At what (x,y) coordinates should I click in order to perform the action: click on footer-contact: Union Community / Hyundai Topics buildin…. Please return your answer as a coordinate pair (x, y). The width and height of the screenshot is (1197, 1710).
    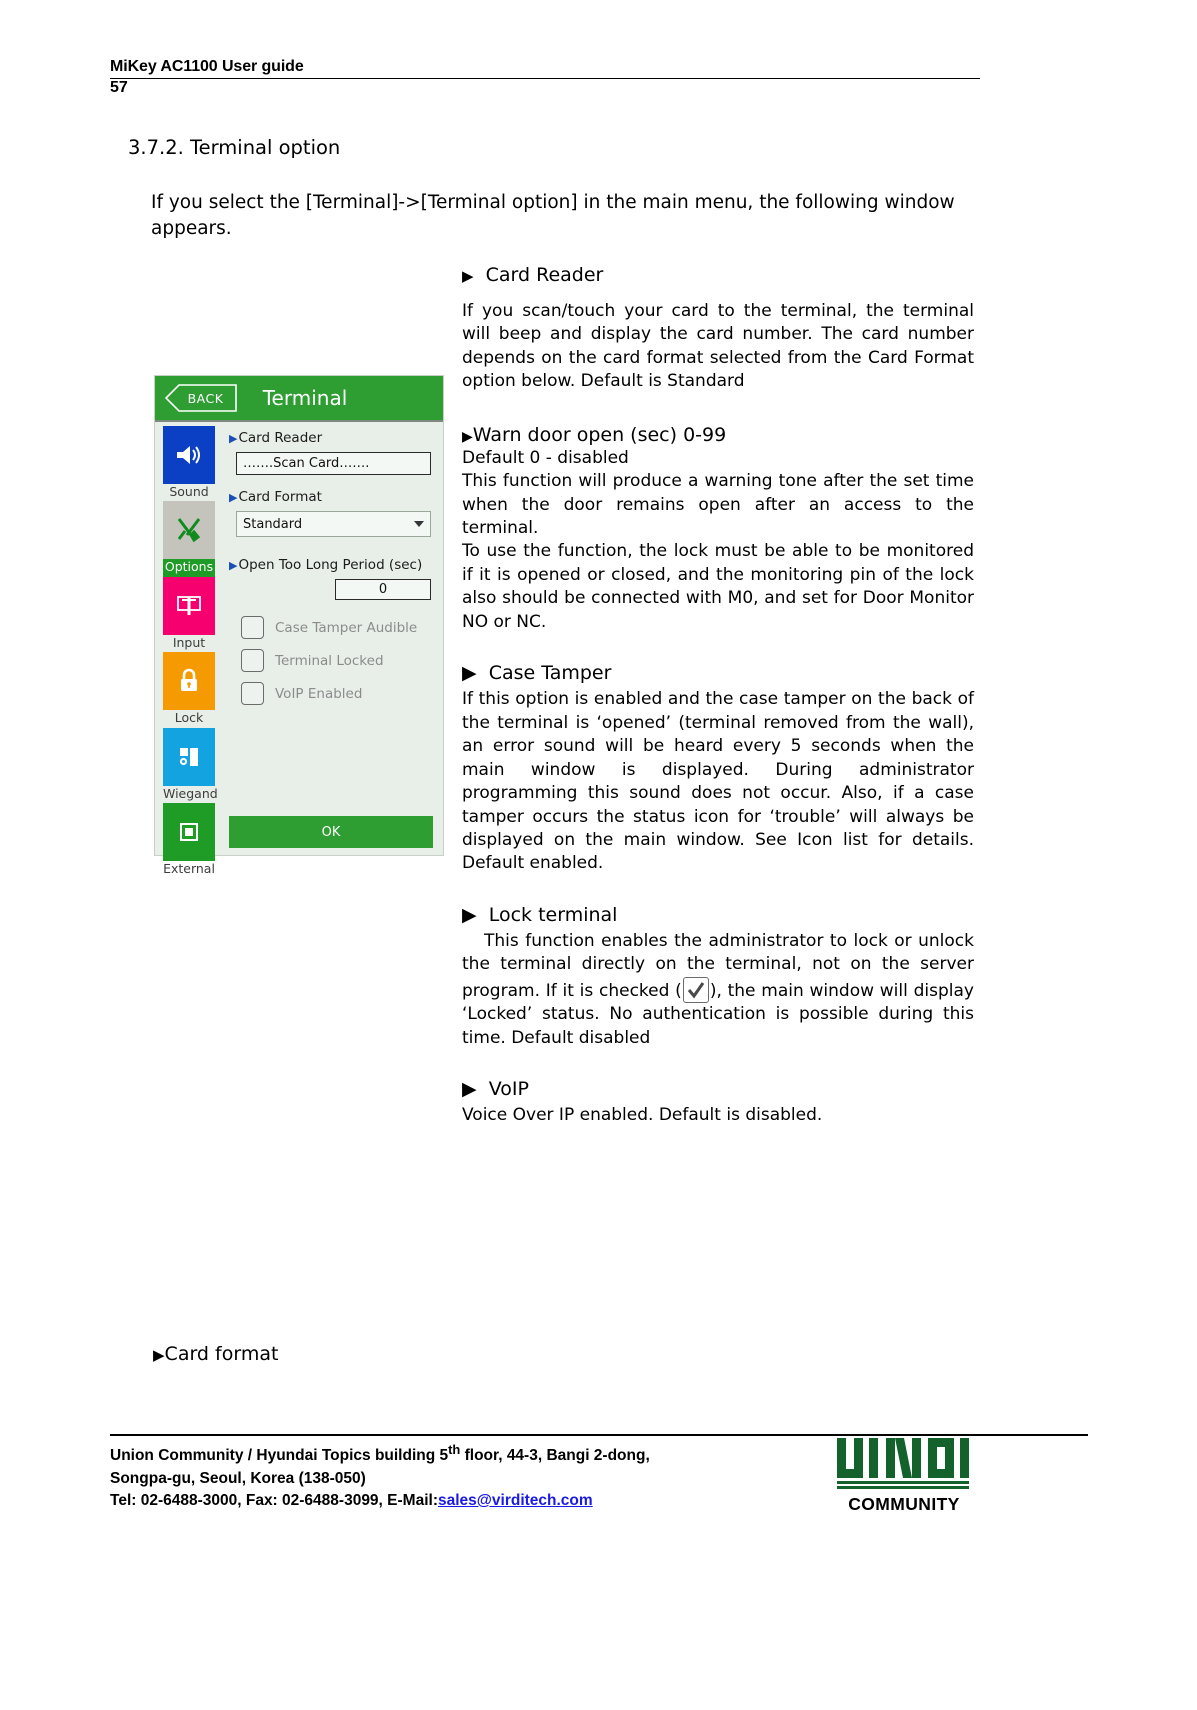
    Looking at the image, I should click on (490, 1477).